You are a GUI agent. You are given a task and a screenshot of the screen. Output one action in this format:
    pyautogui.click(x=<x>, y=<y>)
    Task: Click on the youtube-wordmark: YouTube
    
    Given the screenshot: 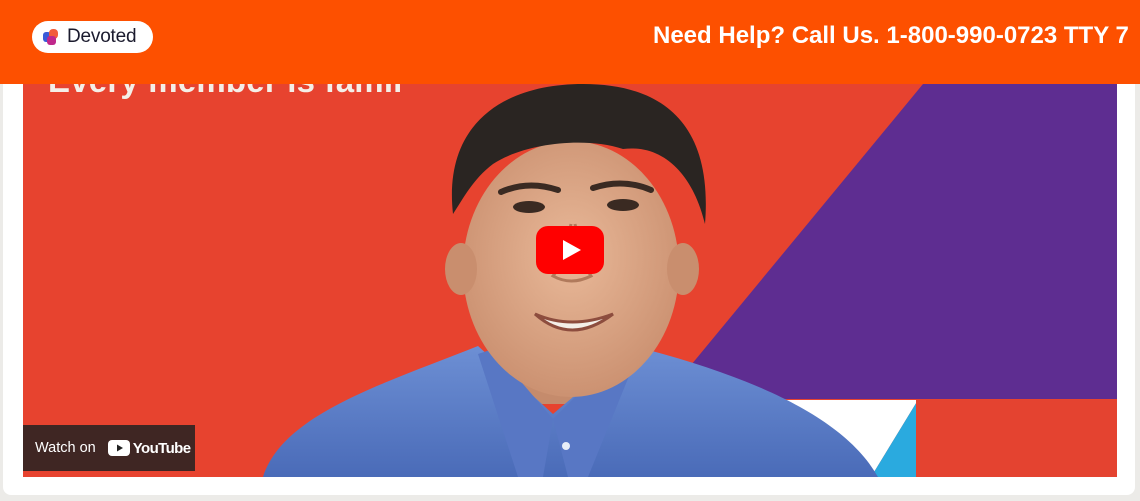 What is the action you would take?
    pyautogui.click(x=161, y=448)
    